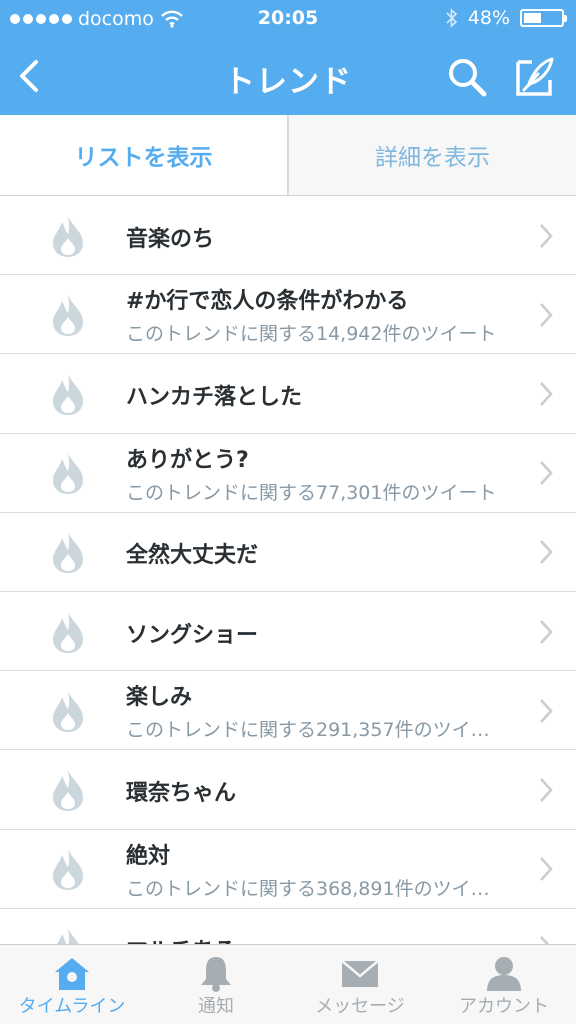 This screenshot has width=576, height=1024. Describe the element at coordinates (504, 1006) in the screenshot. I see `tab-account-label: アカウント` at that location.